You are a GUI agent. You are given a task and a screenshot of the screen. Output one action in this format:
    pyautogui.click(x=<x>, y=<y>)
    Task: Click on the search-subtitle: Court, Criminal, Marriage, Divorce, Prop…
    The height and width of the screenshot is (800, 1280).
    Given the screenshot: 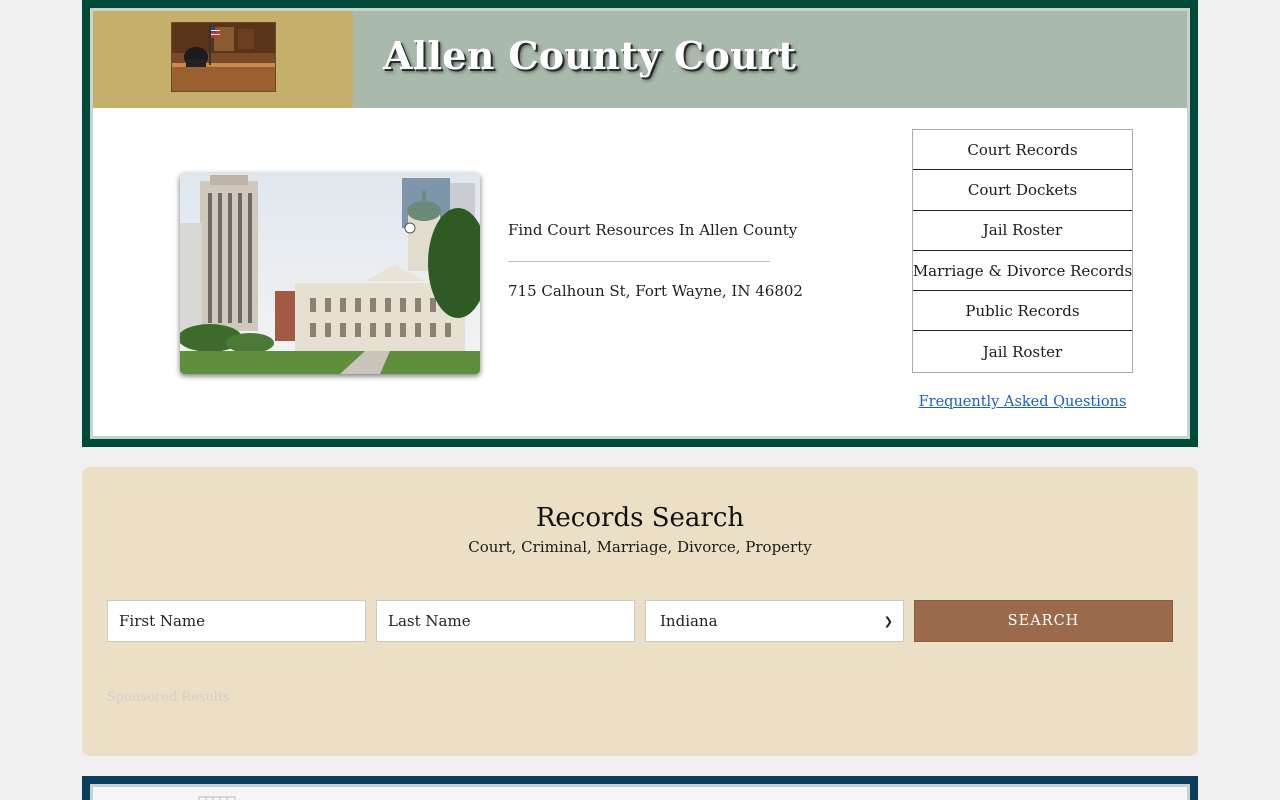 What is the action you would take?
    pyautogui.click(x=640, y=547)
    